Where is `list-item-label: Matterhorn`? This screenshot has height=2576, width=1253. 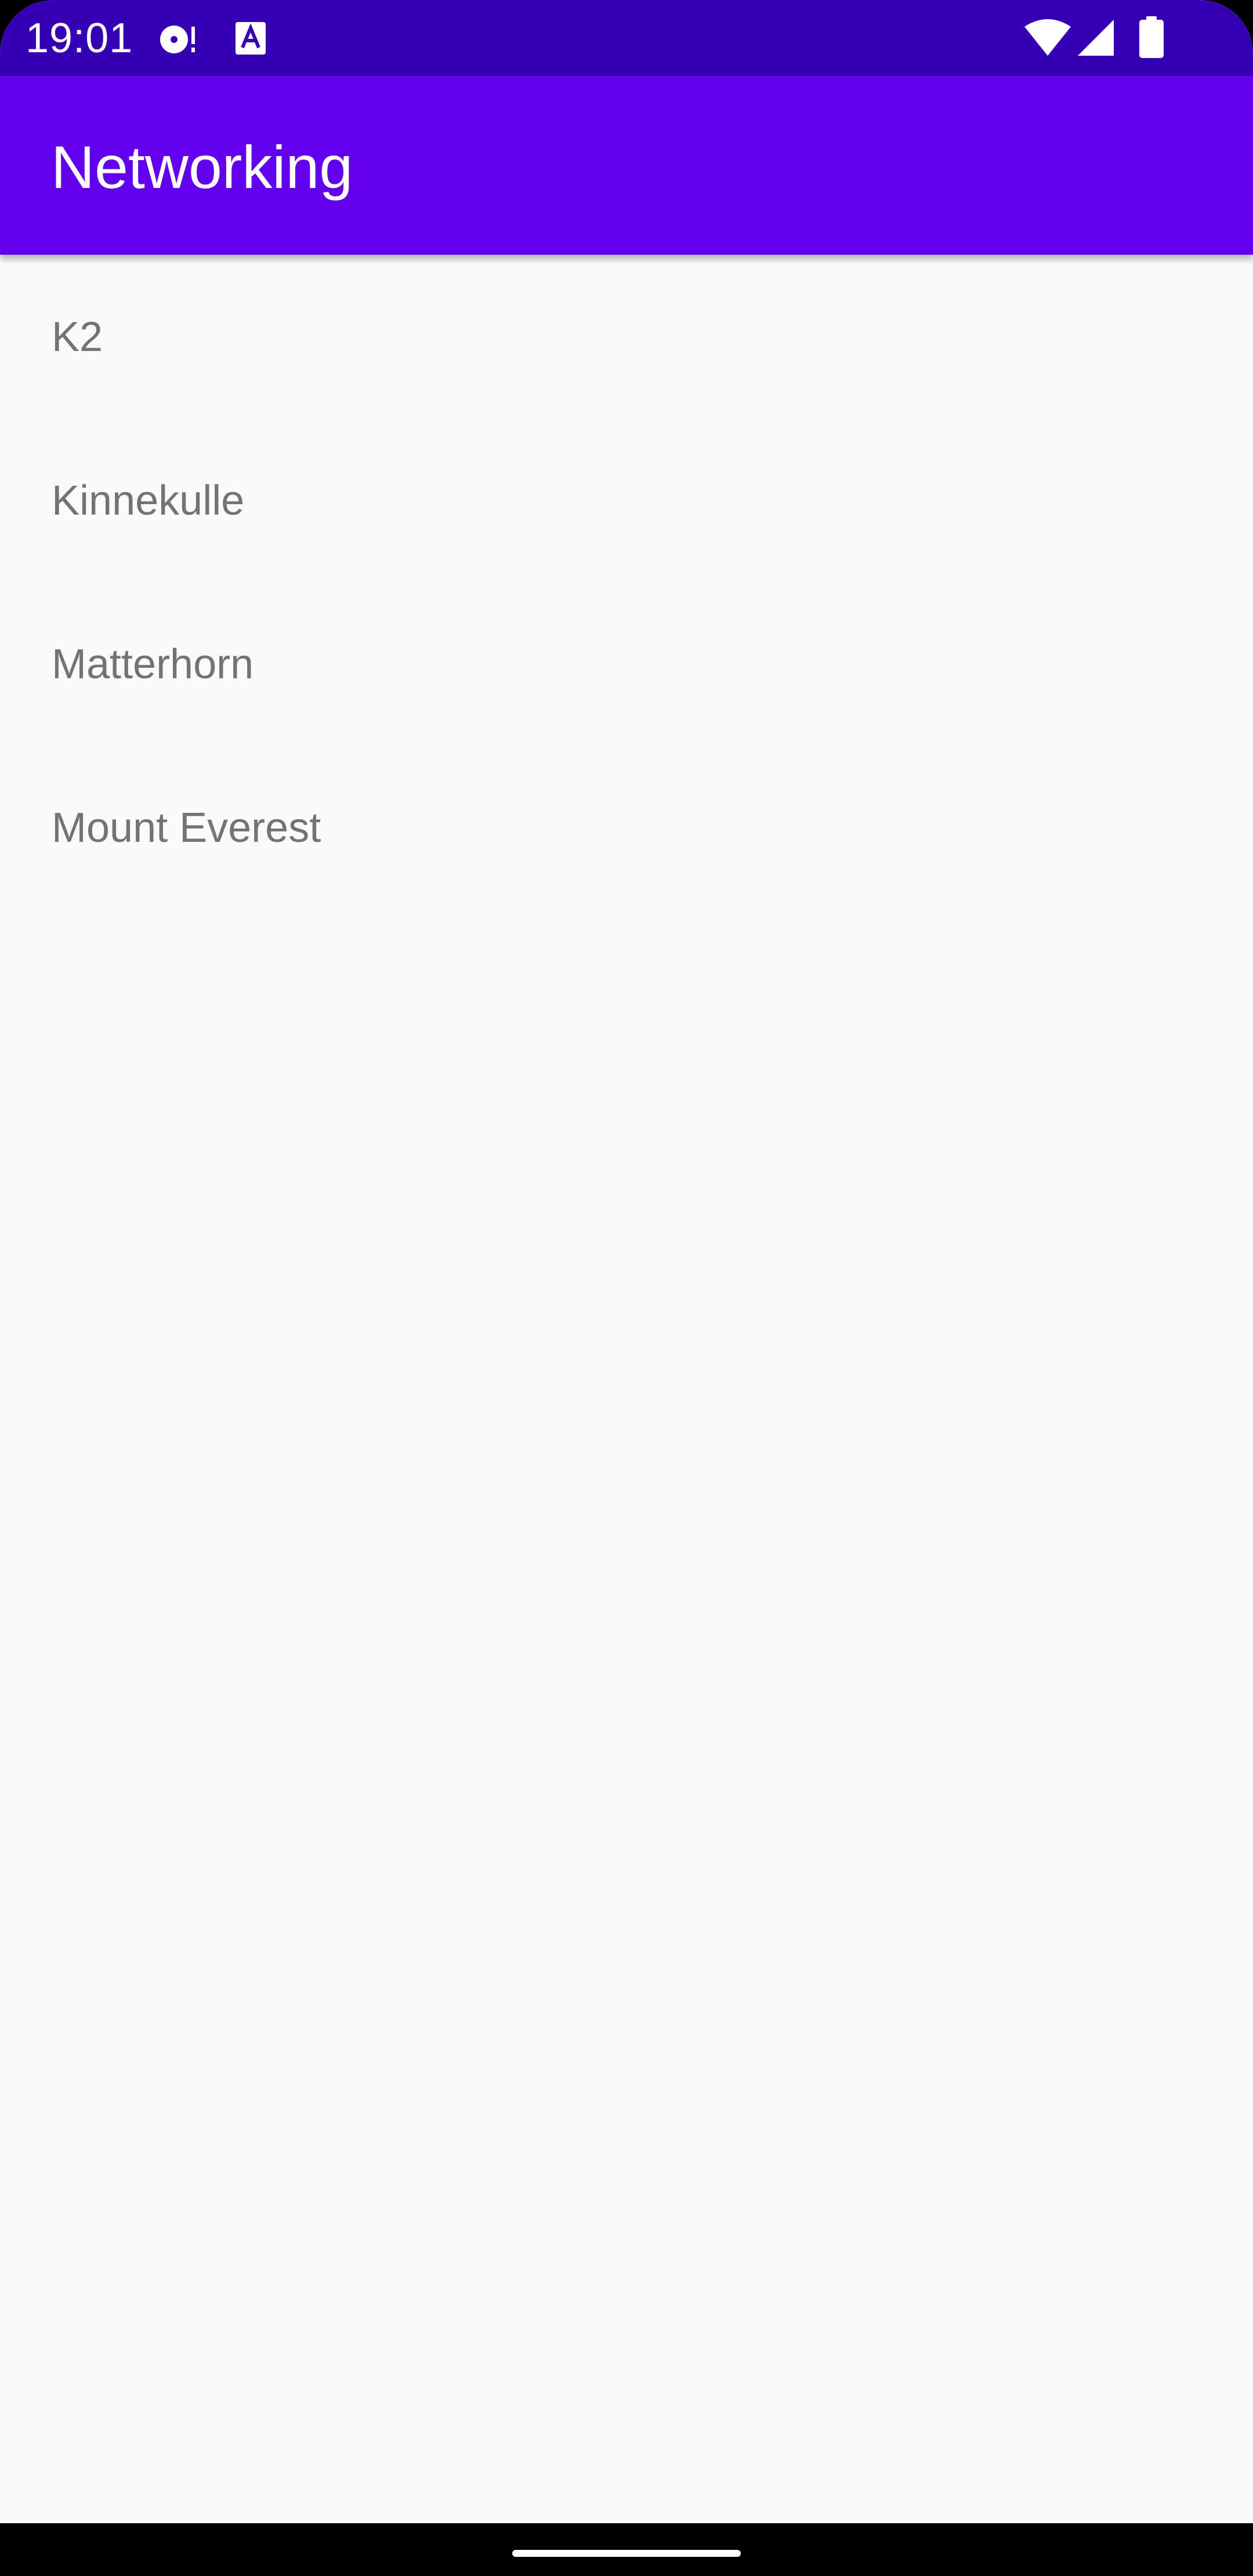 list-item-label: Matterhorn is located at coordinates (153, 664).